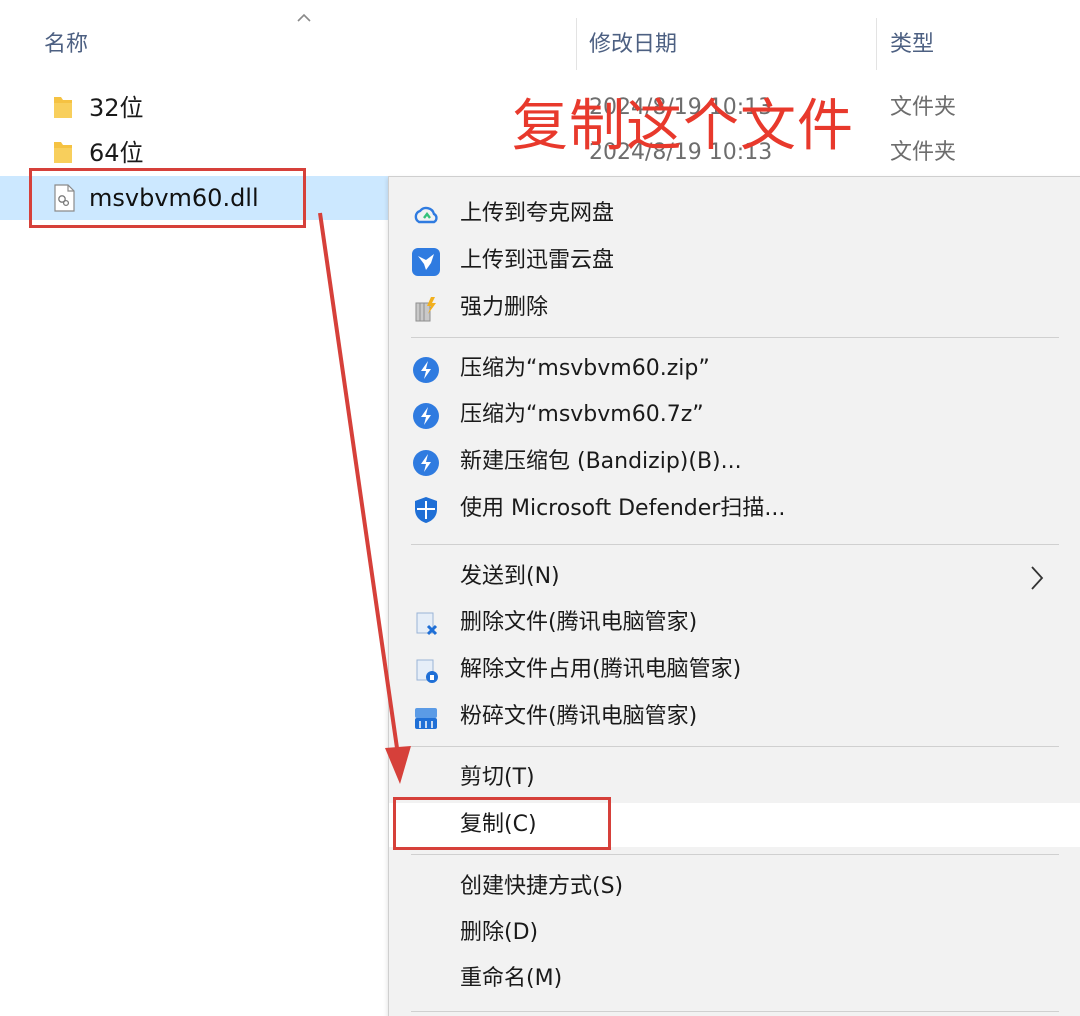 This screenshot has height=1016, width=1080. Describe the element at coordinates (426, 718) in the screenshot. I see `tencent-shred-icon` at that location.